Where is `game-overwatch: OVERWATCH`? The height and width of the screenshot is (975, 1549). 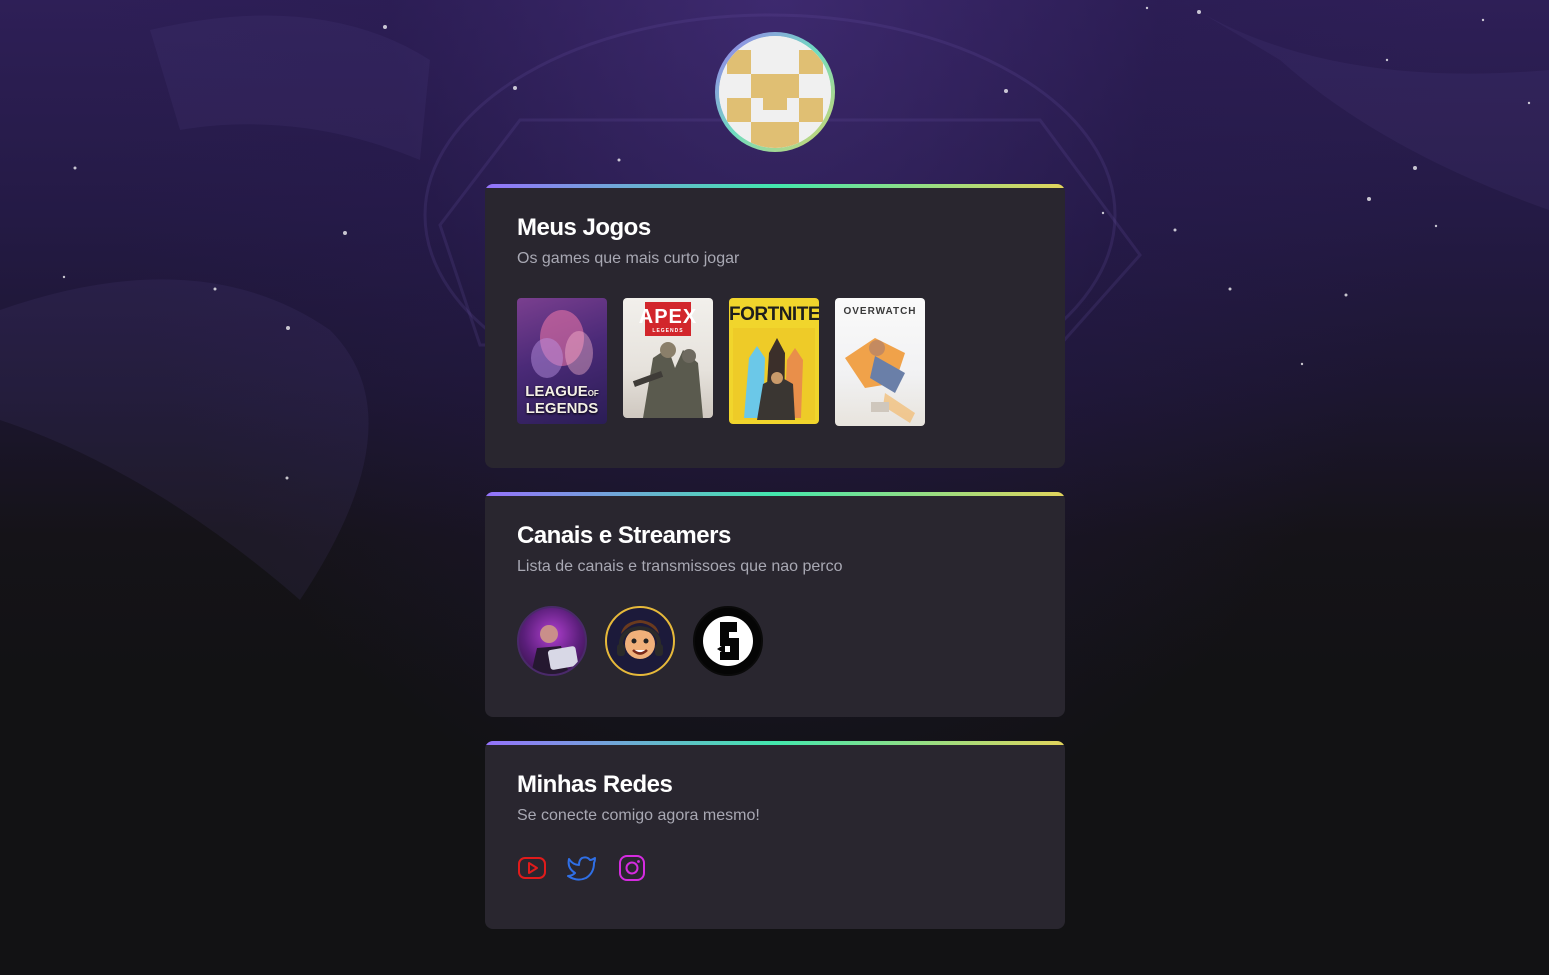 game-overwatch: OVERWATCH is located at coordinates (880, 362).